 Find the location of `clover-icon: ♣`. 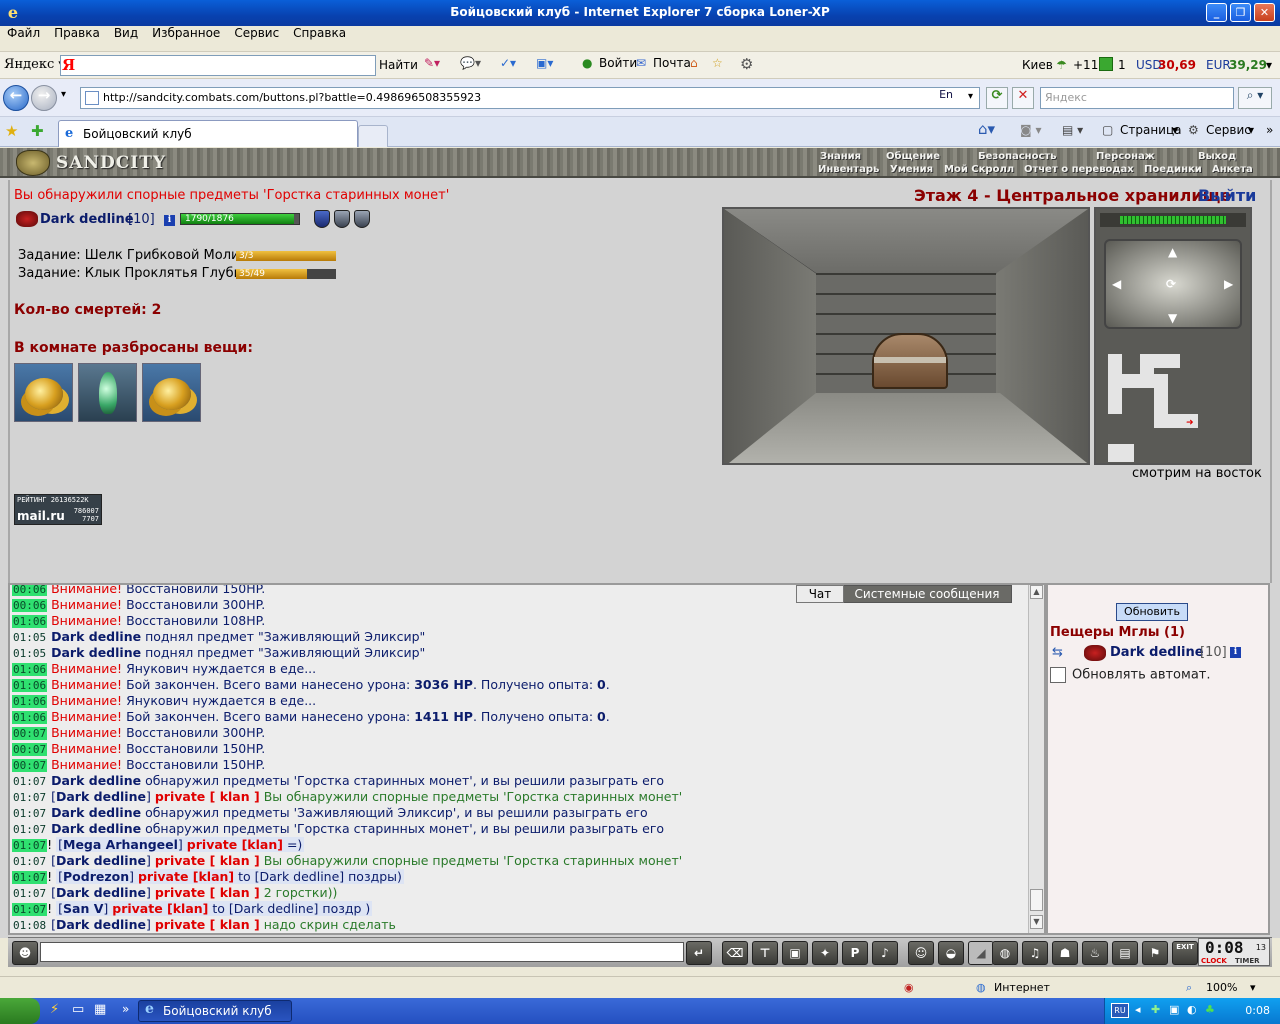

clover-icon: ♣ is located at coordinates (1210, 1009).